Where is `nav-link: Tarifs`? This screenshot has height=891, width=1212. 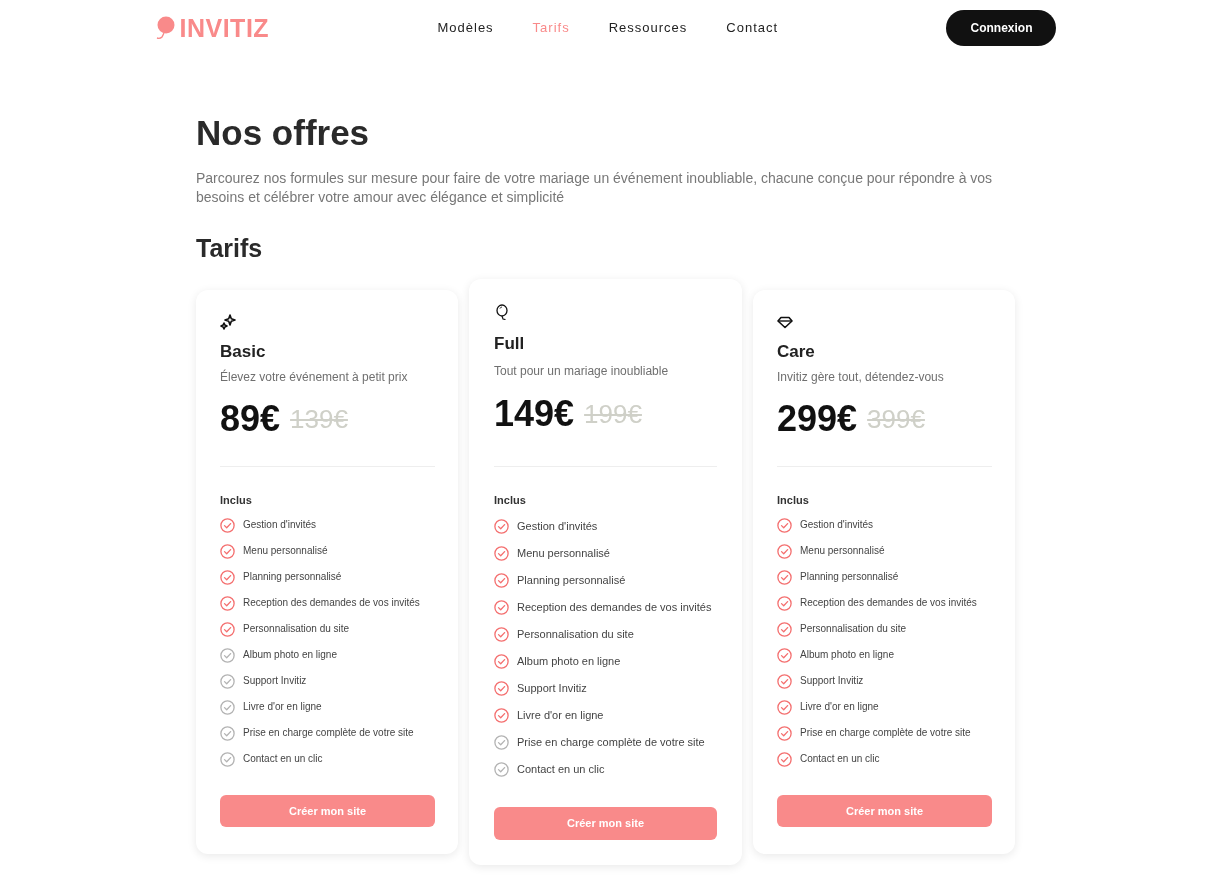
nav-link: Tarifs is located at coordinates (551, 28).